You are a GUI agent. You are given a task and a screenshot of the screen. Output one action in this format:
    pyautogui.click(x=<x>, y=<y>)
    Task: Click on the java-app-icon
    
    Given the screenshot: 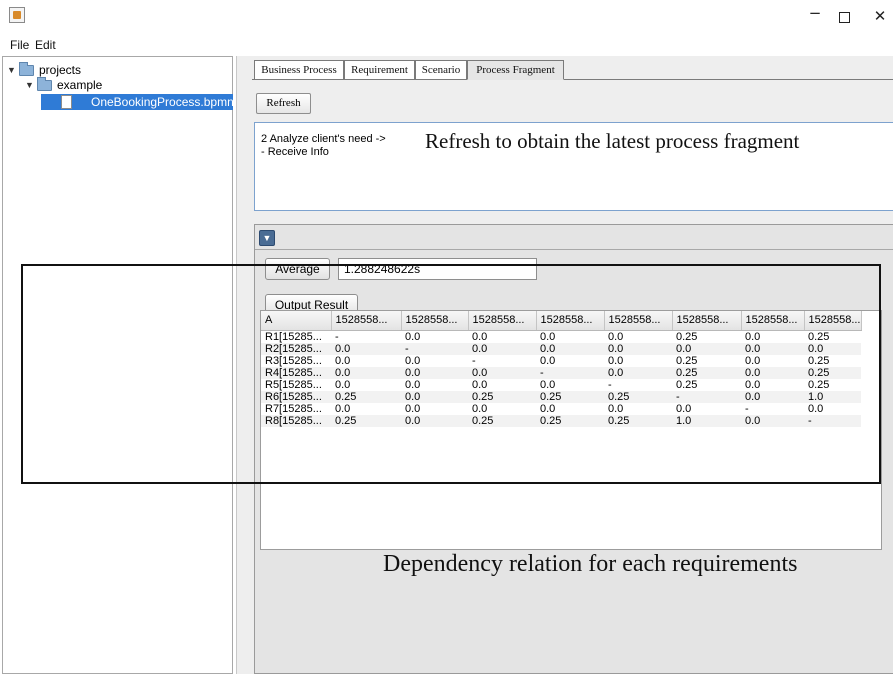 What is the action you would take?
    pyautogui.click(x=17, y=15)
    